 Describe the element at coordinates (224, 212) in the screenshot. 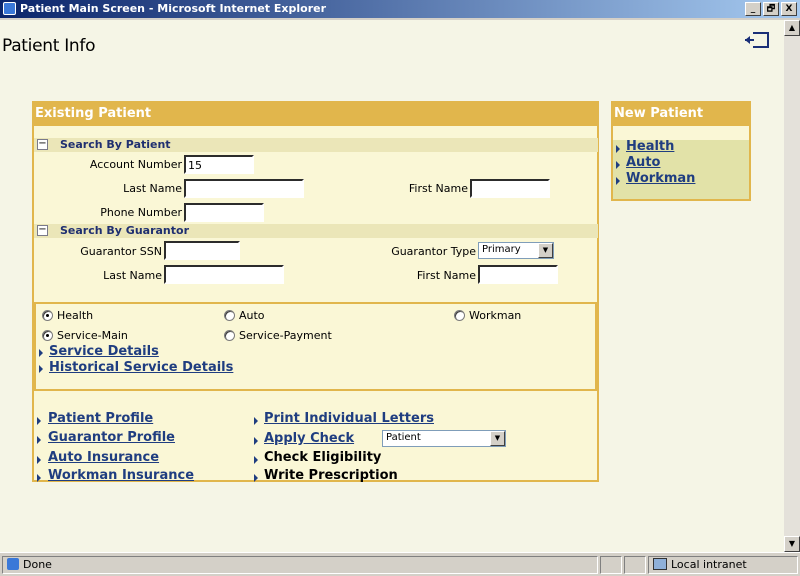

I see `phone-number-input` at that location.